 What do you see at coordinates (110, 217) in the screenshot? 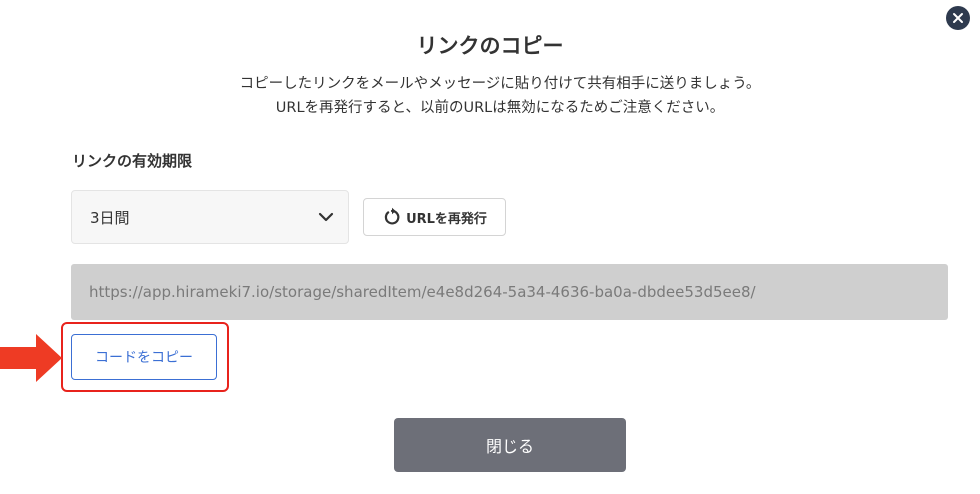
I see `expiry-selected-value: 3日間` at bounding box center [110, 217].